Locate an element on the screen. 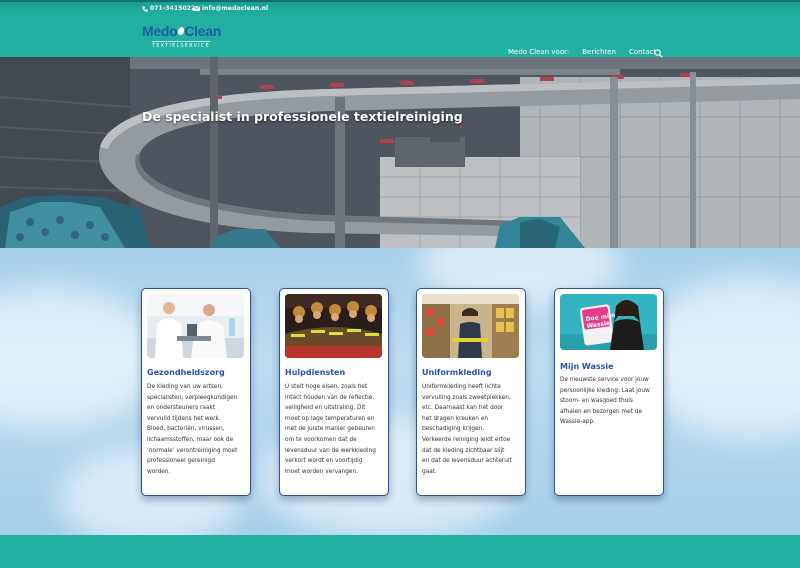  logo-wordmark: Medo Clean is located at coordinates (181, 31).